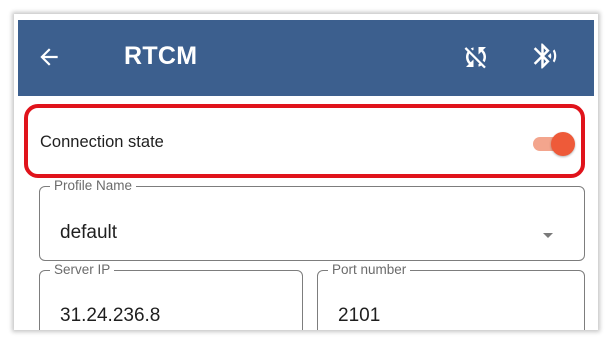 This screenshot has height=339, width=613. I want to click on profile-name-value: default, so click(89, 232).